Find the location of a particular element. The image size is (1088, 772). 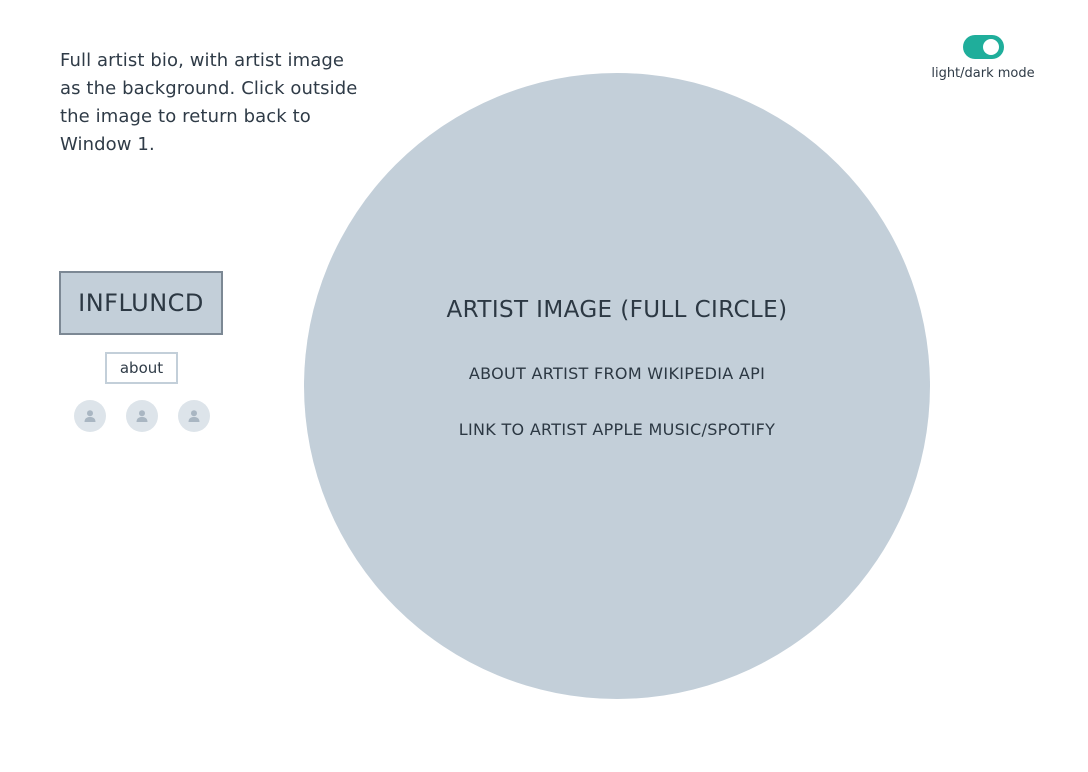

toggle-knob is located at coordinates (990, 47).